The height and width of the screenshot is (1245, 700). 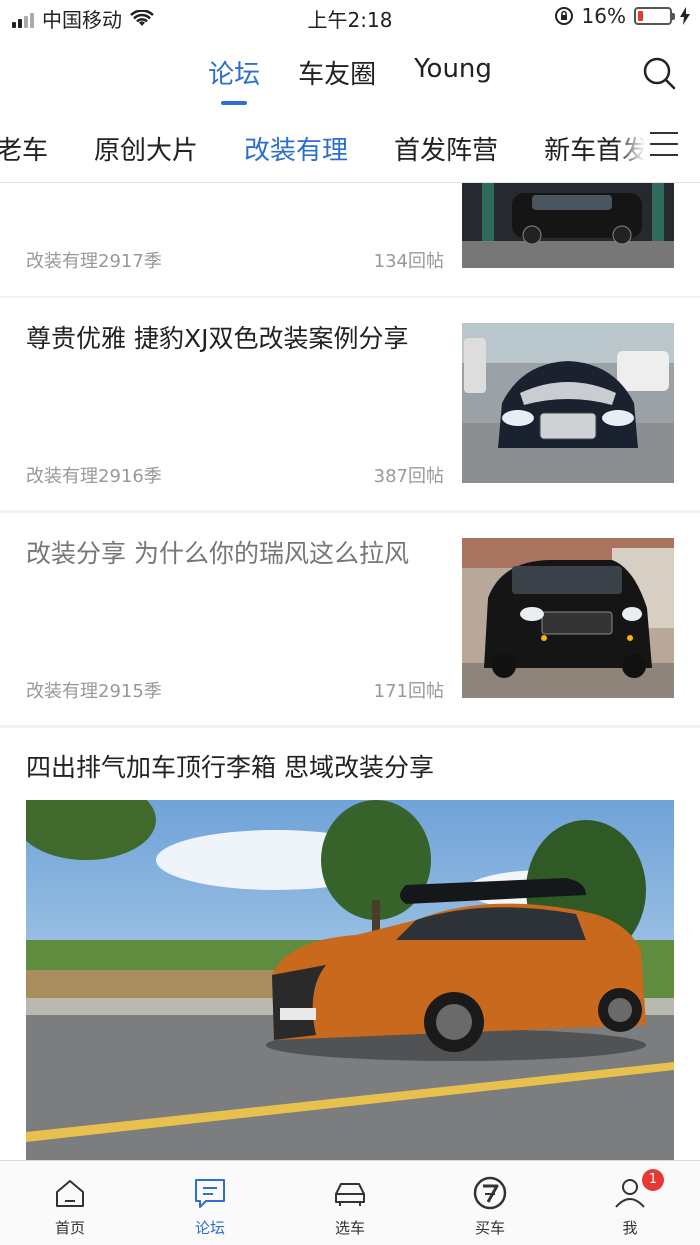 What do you see at coordinates (217, 338) in the screenshot?
I see `post-title: 尊贵优雅 捷豹XJ双色改装案例分享` at bounding box center [217, 338].